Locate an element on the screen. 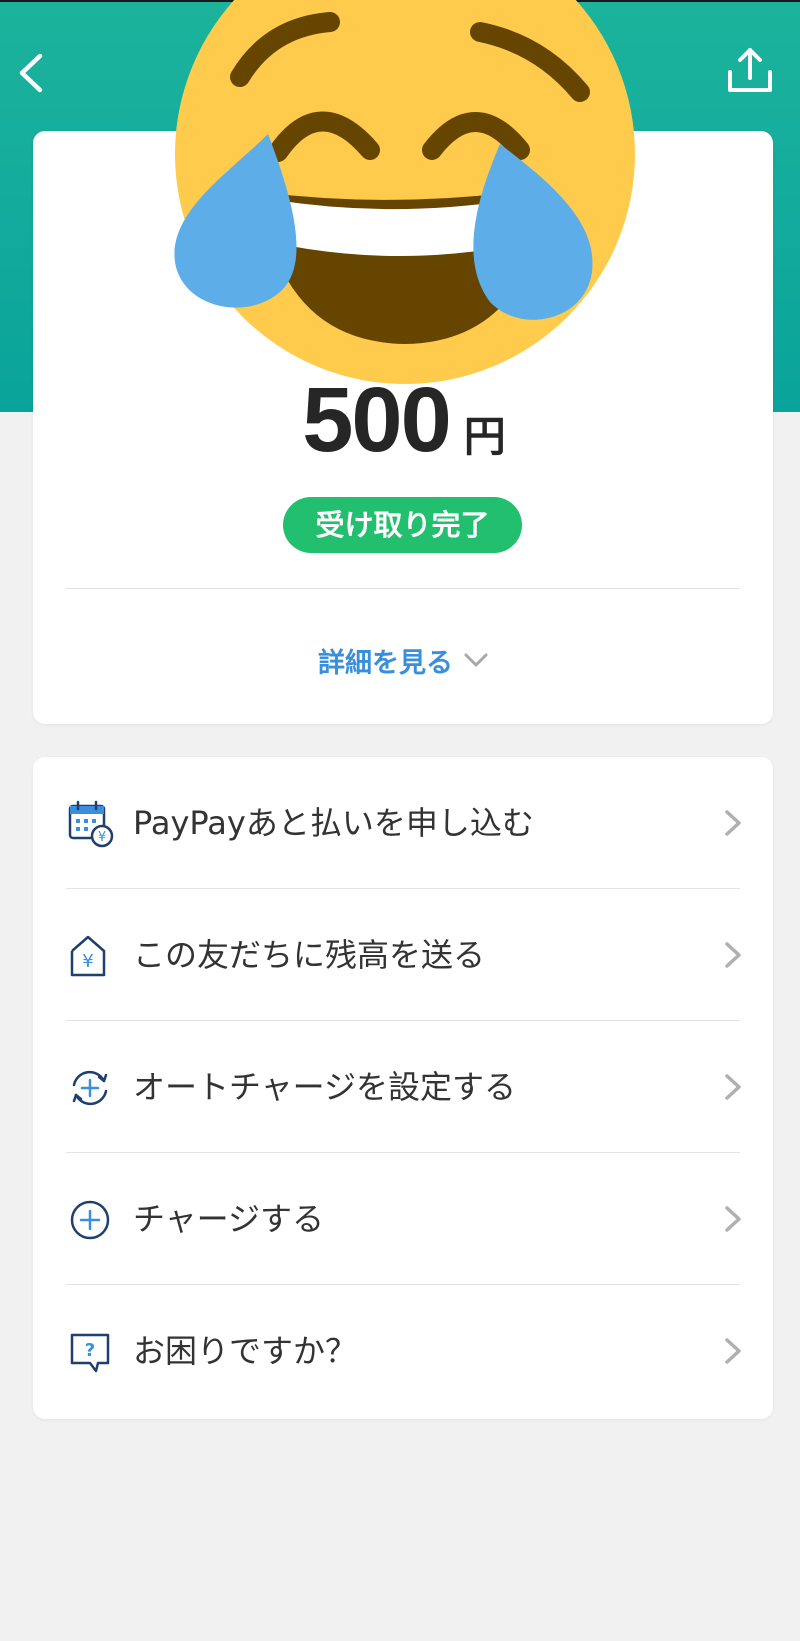 The height and width of the screenshot is (1641, 800). help-question-icon: ? is located at coordinates (90, 1353).